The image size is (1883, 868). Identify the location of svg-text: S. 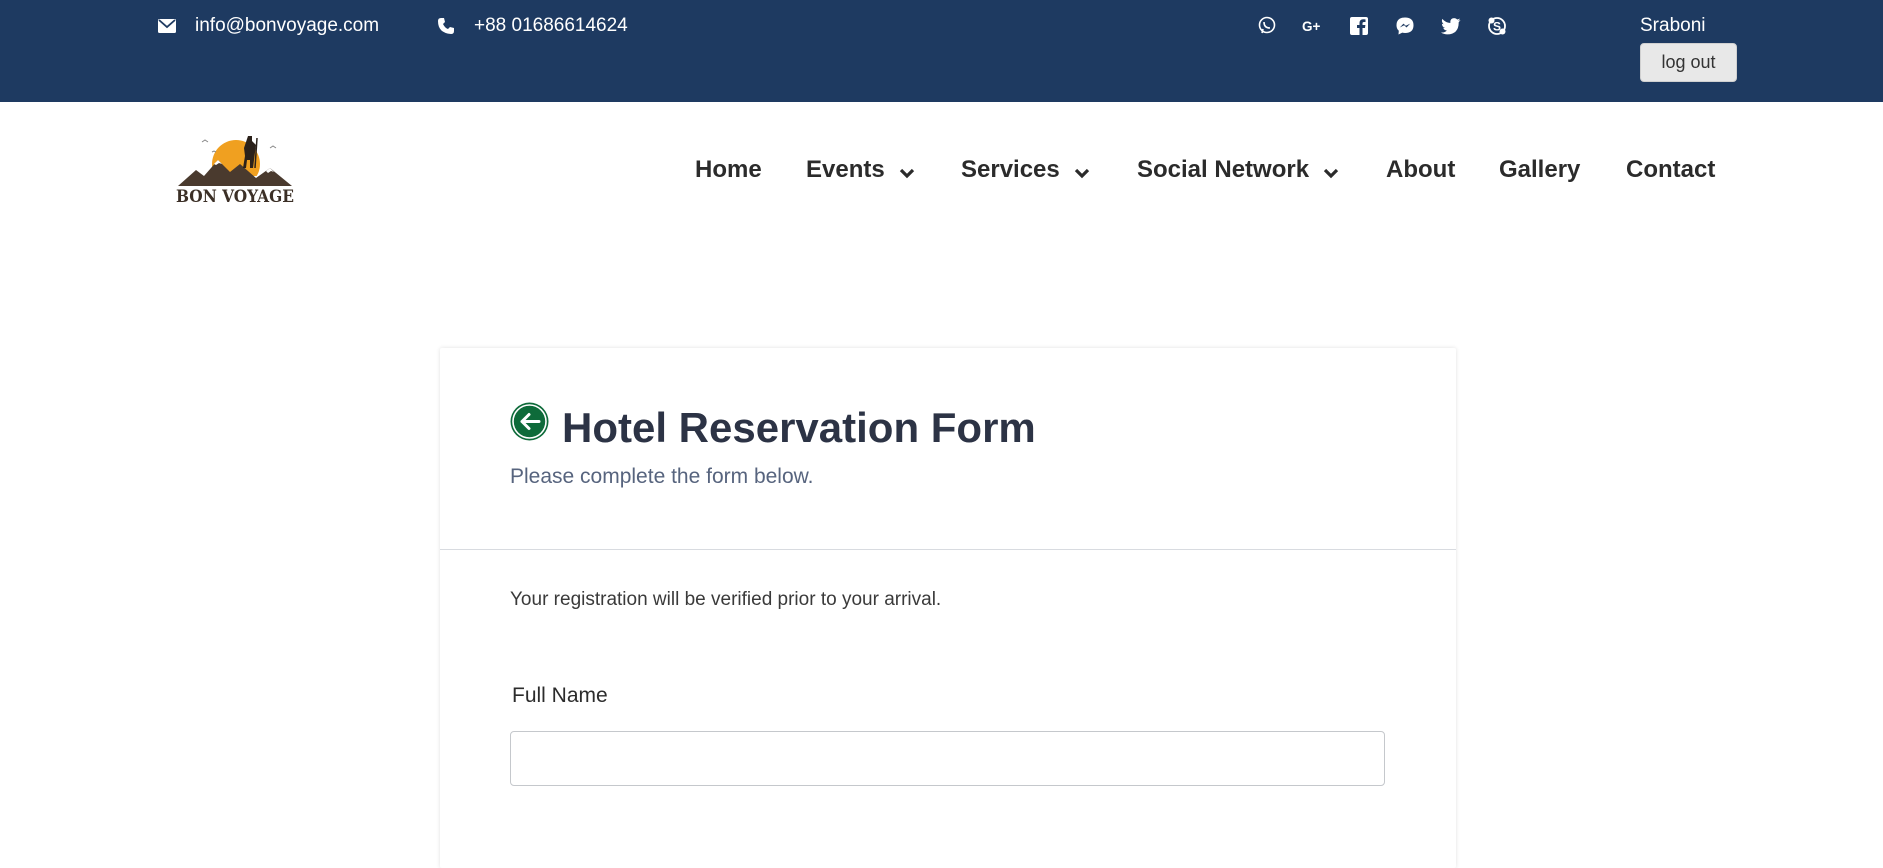
(1497, 26).